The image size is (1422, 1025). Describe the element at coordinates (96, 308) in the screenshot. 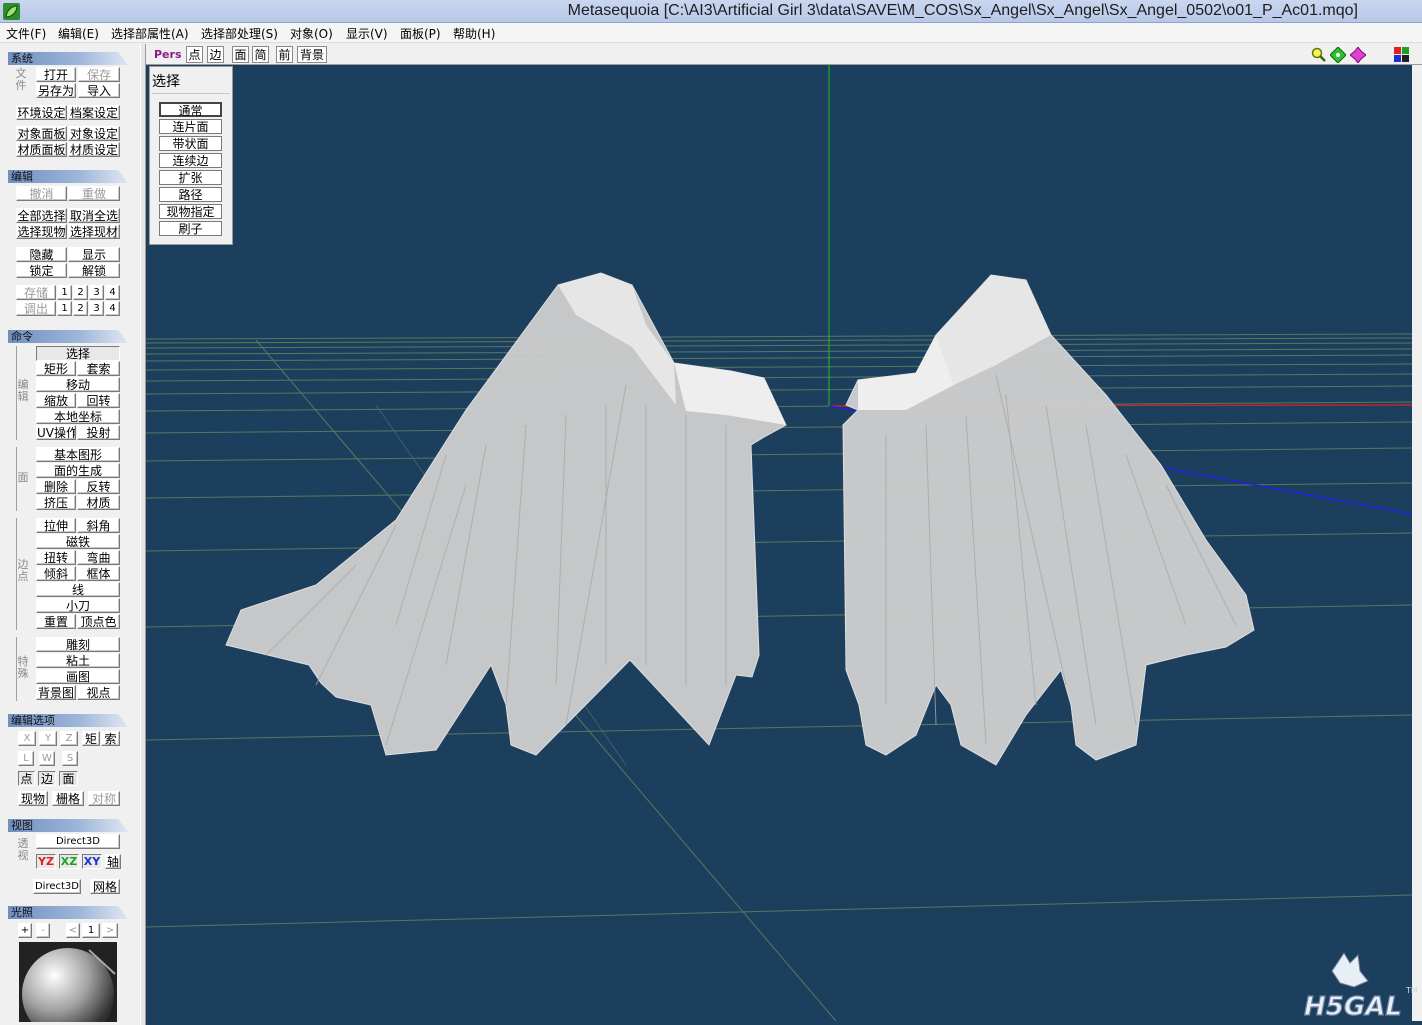

I see `recall-slot-3: 3` at that location.